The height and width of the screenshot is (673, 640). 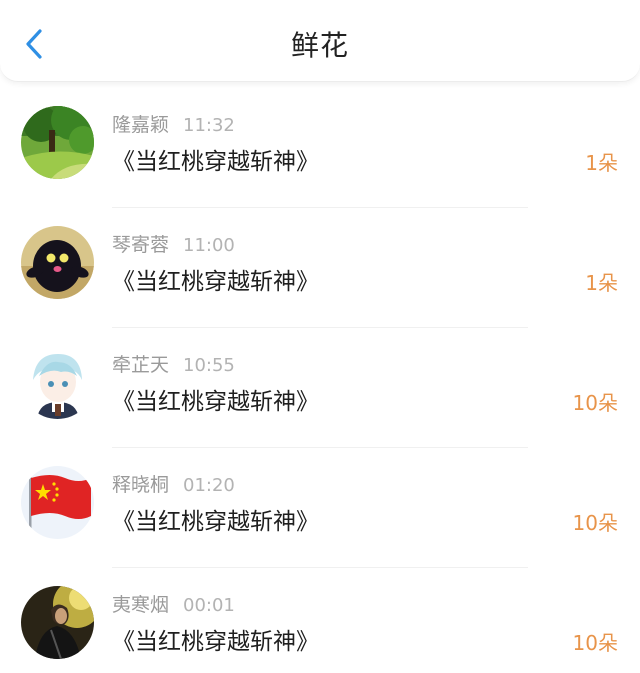 I want to click on top-bar: 鲜花, so click(x=320, y=41).